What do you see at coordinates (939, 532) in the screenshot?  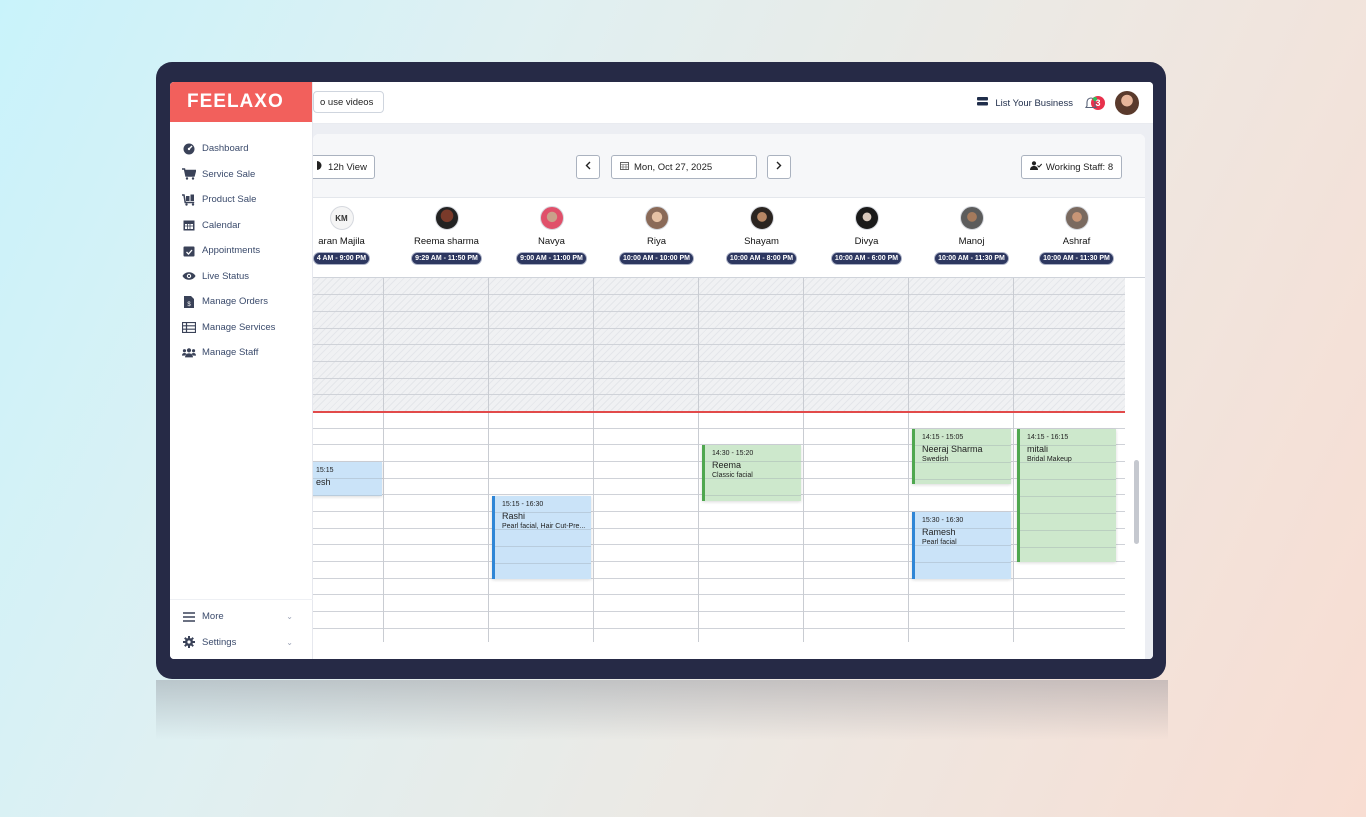 I see `appointment-client: Ramesh` at bounding box center [939, 532].